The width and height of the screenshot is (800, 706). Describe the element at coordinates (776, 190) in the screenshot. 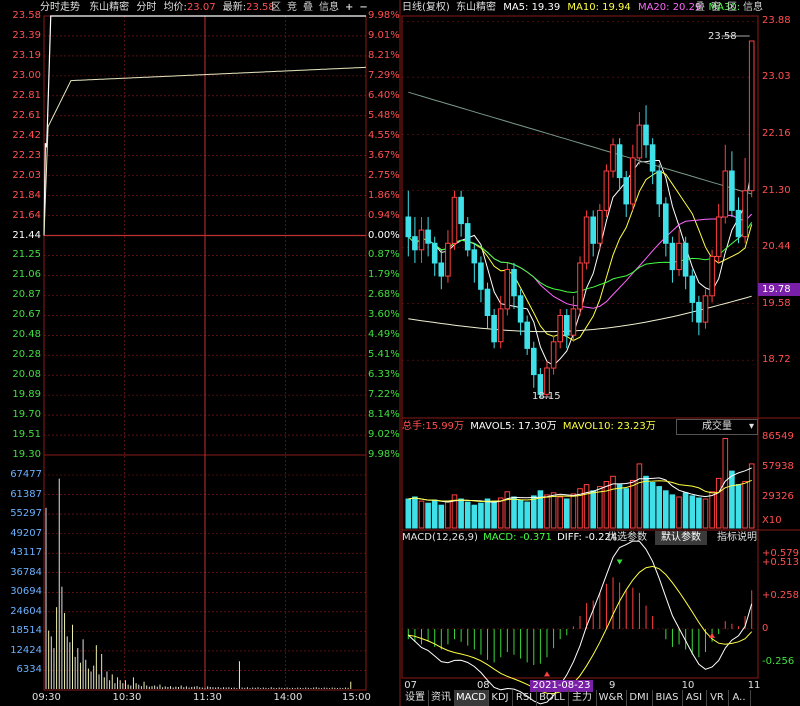

I see `kline-price-tick: 21.30` at that location.